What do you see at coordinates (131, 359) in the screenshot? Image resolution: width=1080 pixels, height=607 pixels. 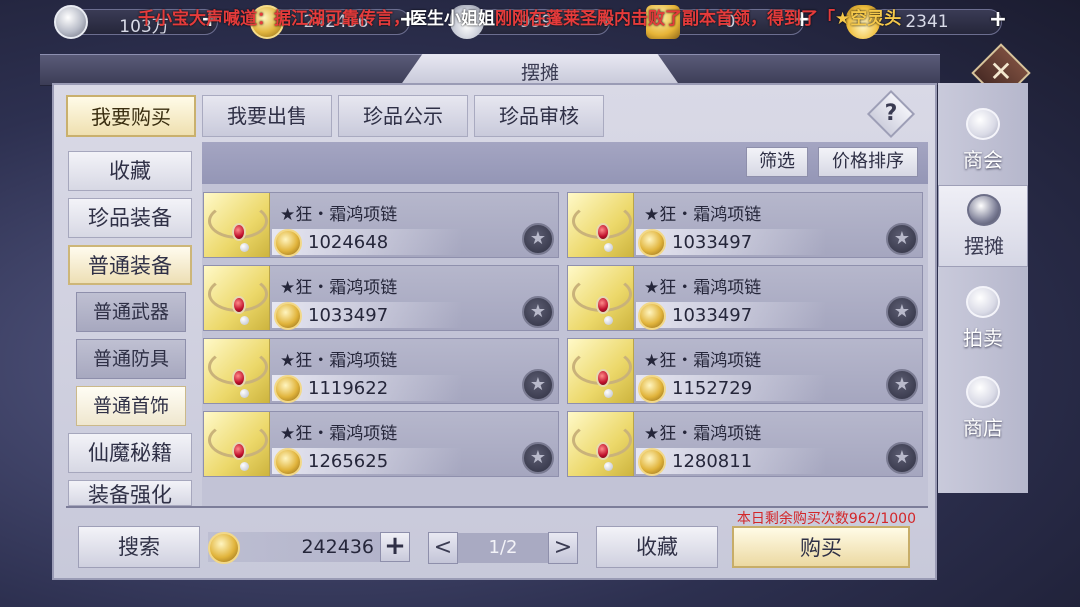 I see `subcategory-normal-armor: 普通防具` at bounding box center [131, 359].